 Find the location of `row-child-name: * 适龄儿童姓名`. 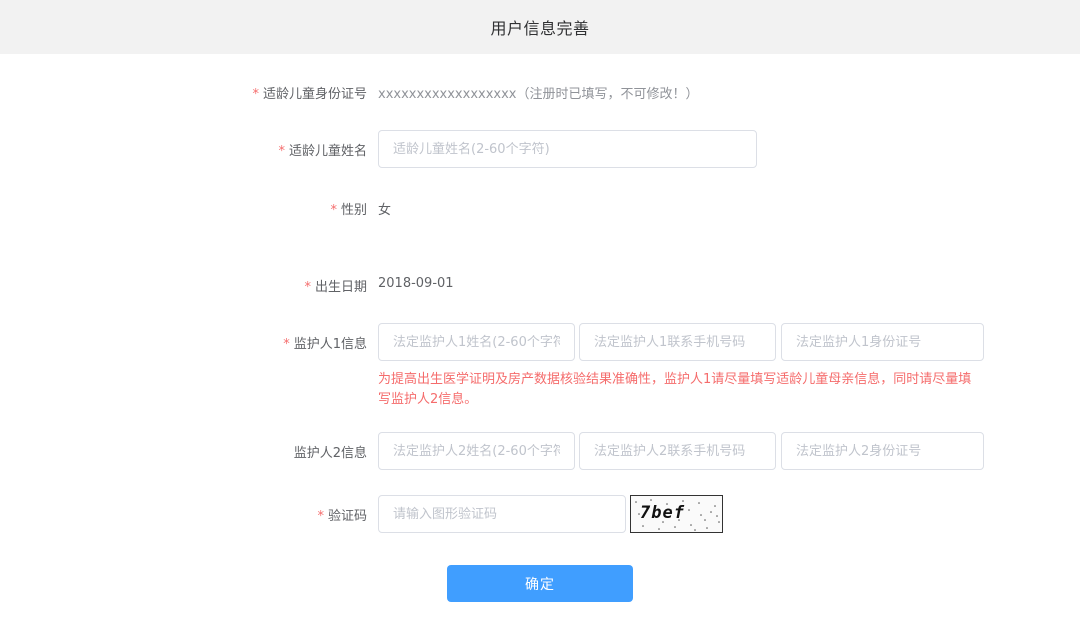

row-child-name: * 适龄儿童姓名 is located at coordinates (540, 149).